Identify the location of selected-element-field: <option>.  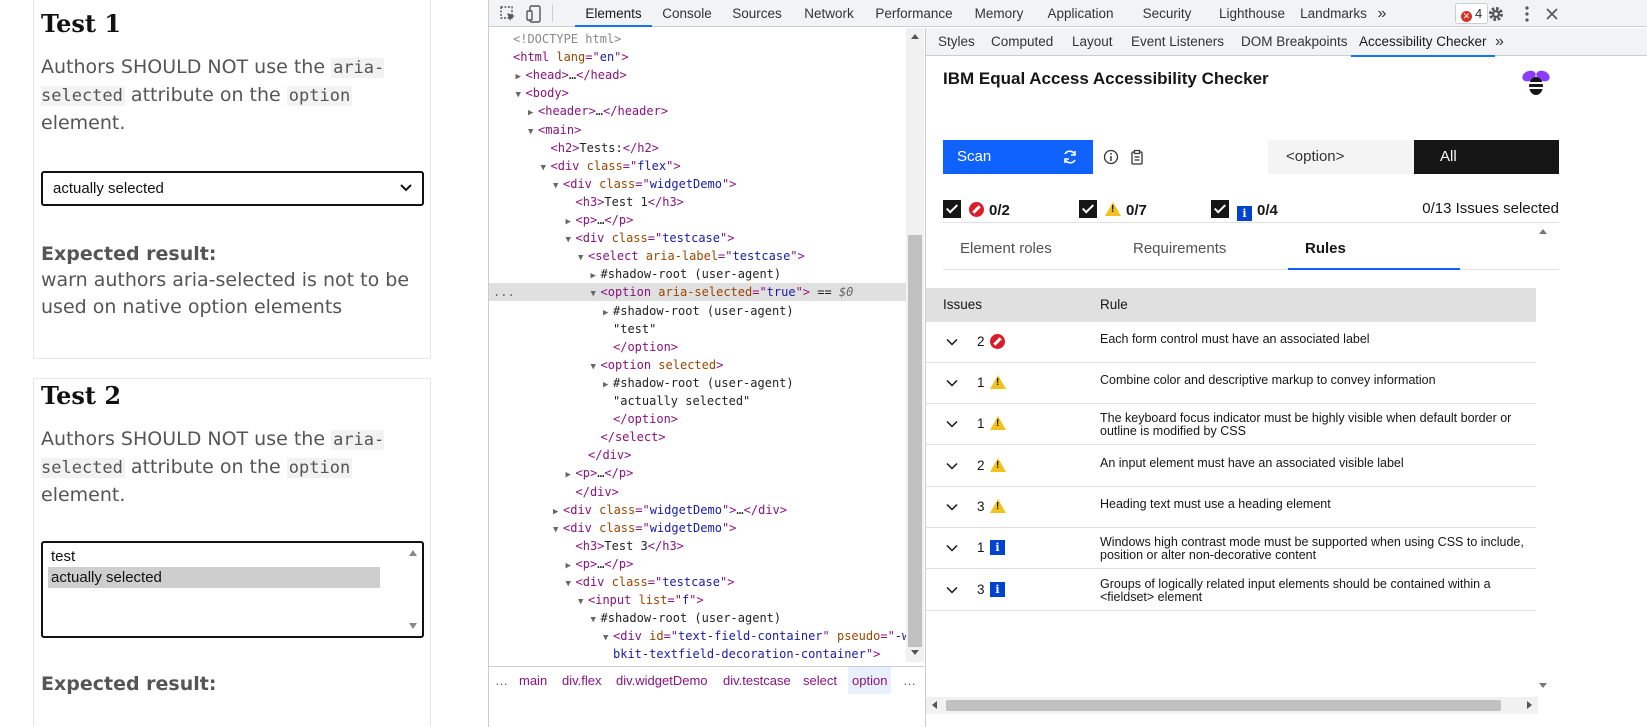
(1341, 157).